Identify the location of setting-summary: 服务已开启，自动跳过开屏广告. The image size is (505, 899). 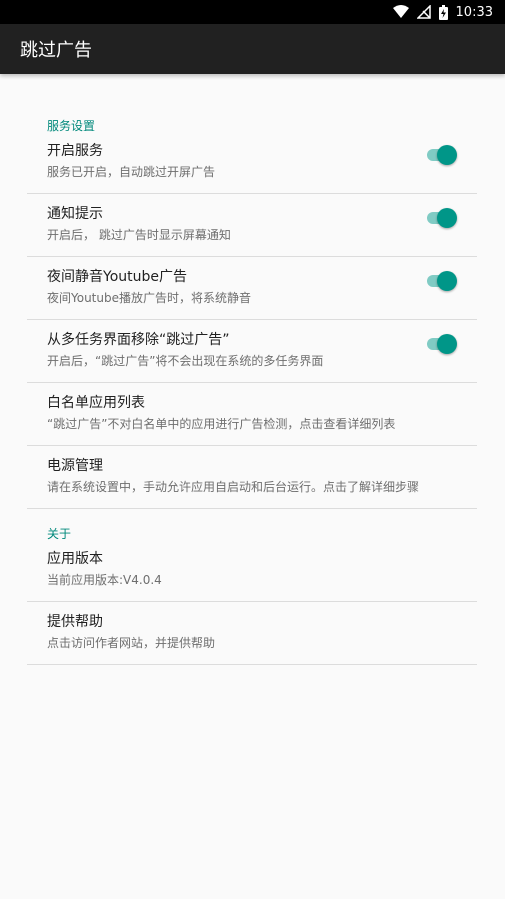
(131, 172).